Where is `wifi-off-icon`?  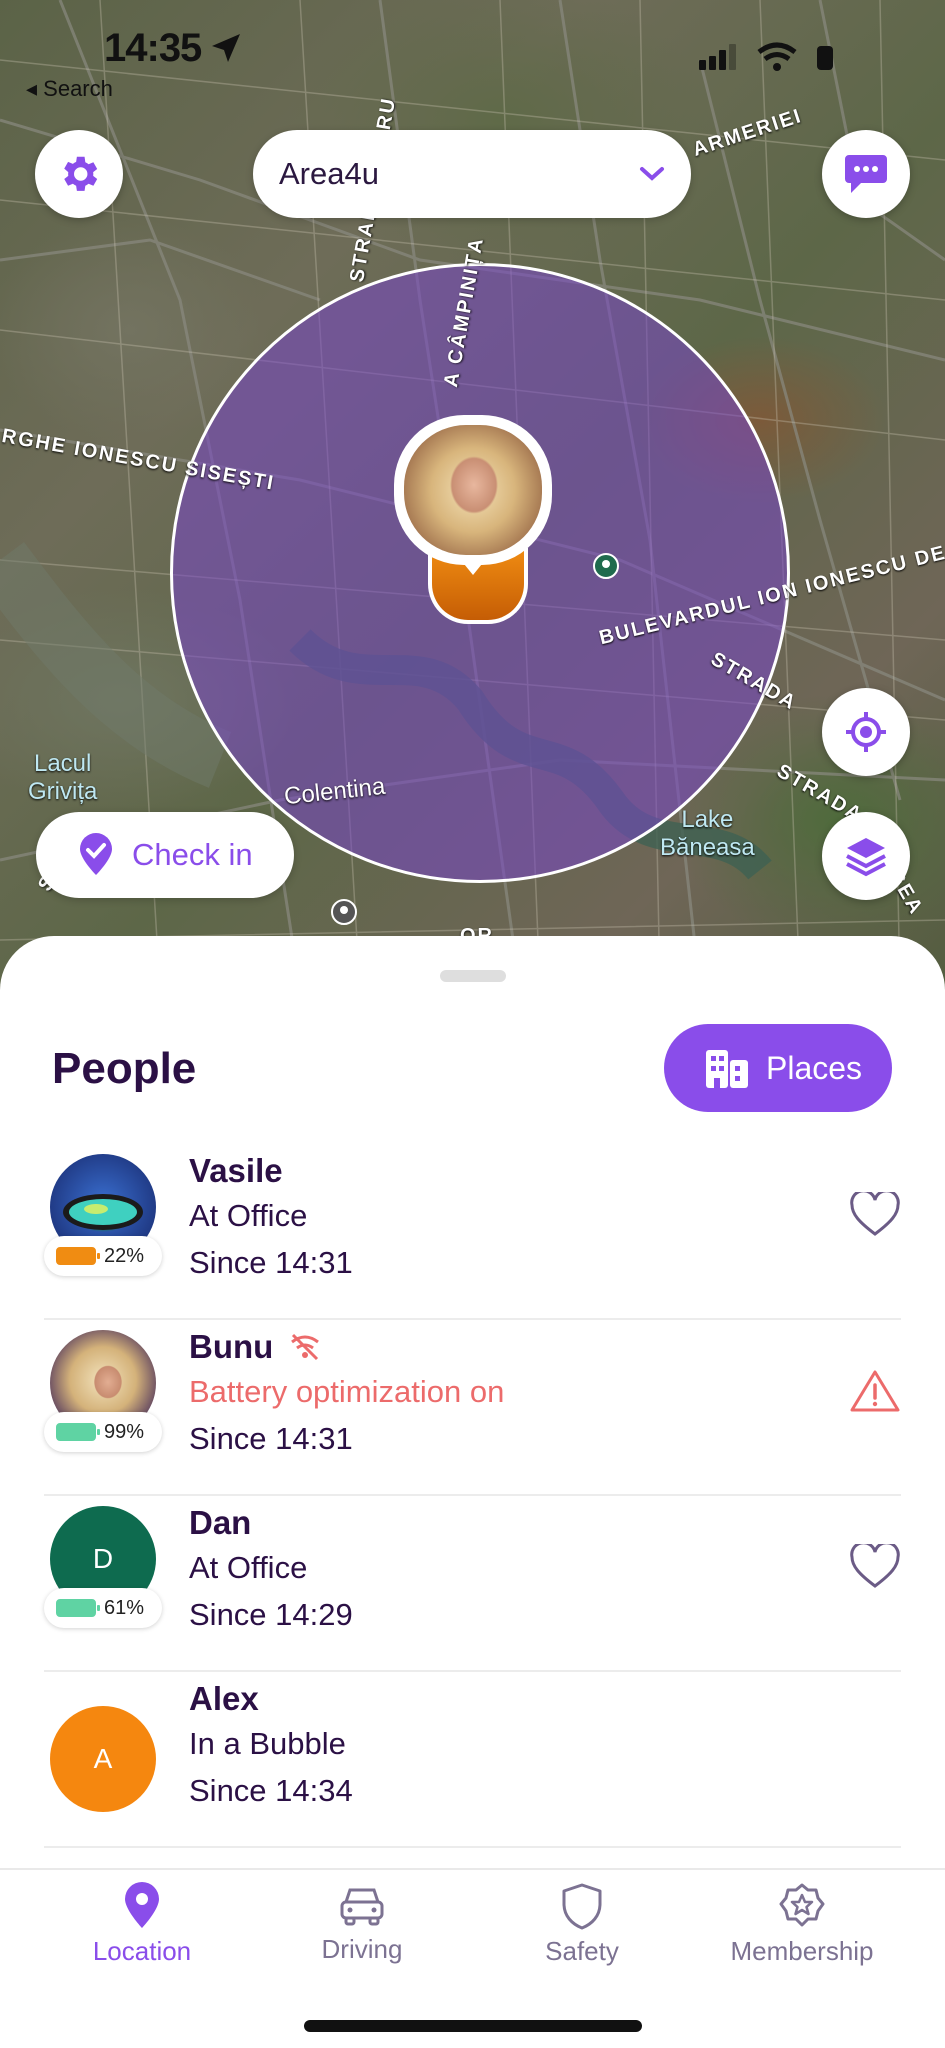
wifi-off-icon is located at coordinates (305, 1347).